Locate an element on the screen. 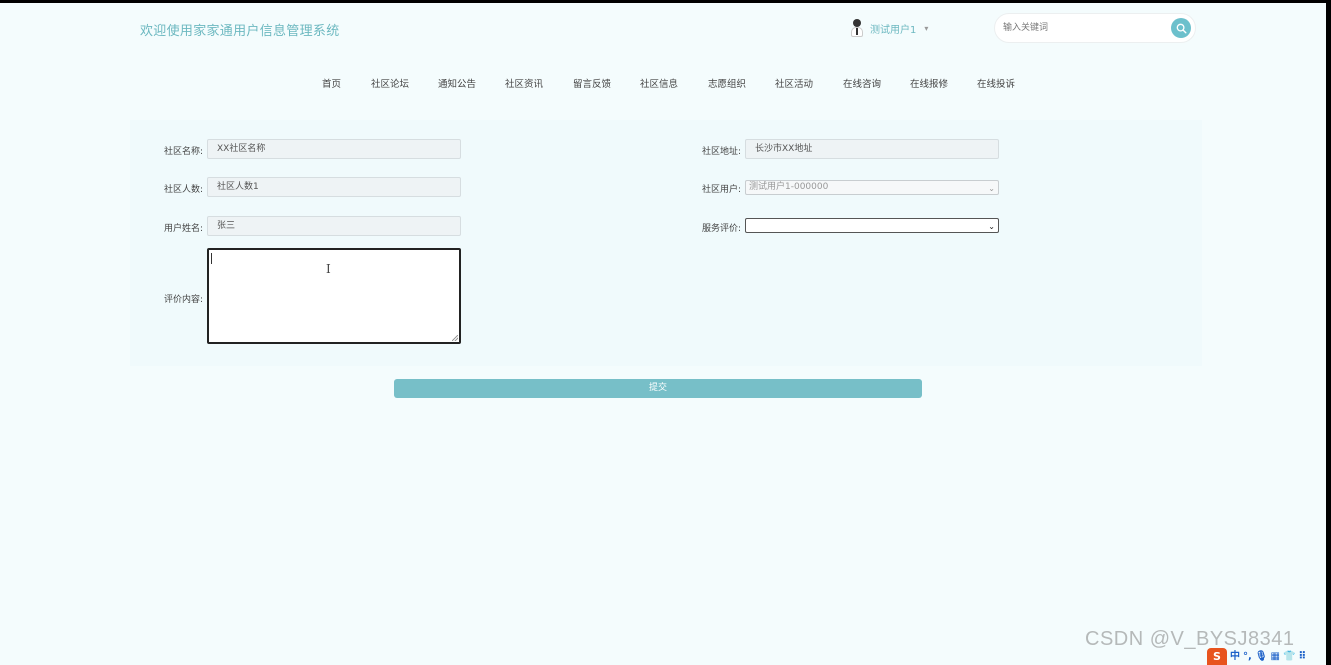 The image size is (1331, 665). nav-item-community-info: 社区信息 is located at coordinates (659, 83).